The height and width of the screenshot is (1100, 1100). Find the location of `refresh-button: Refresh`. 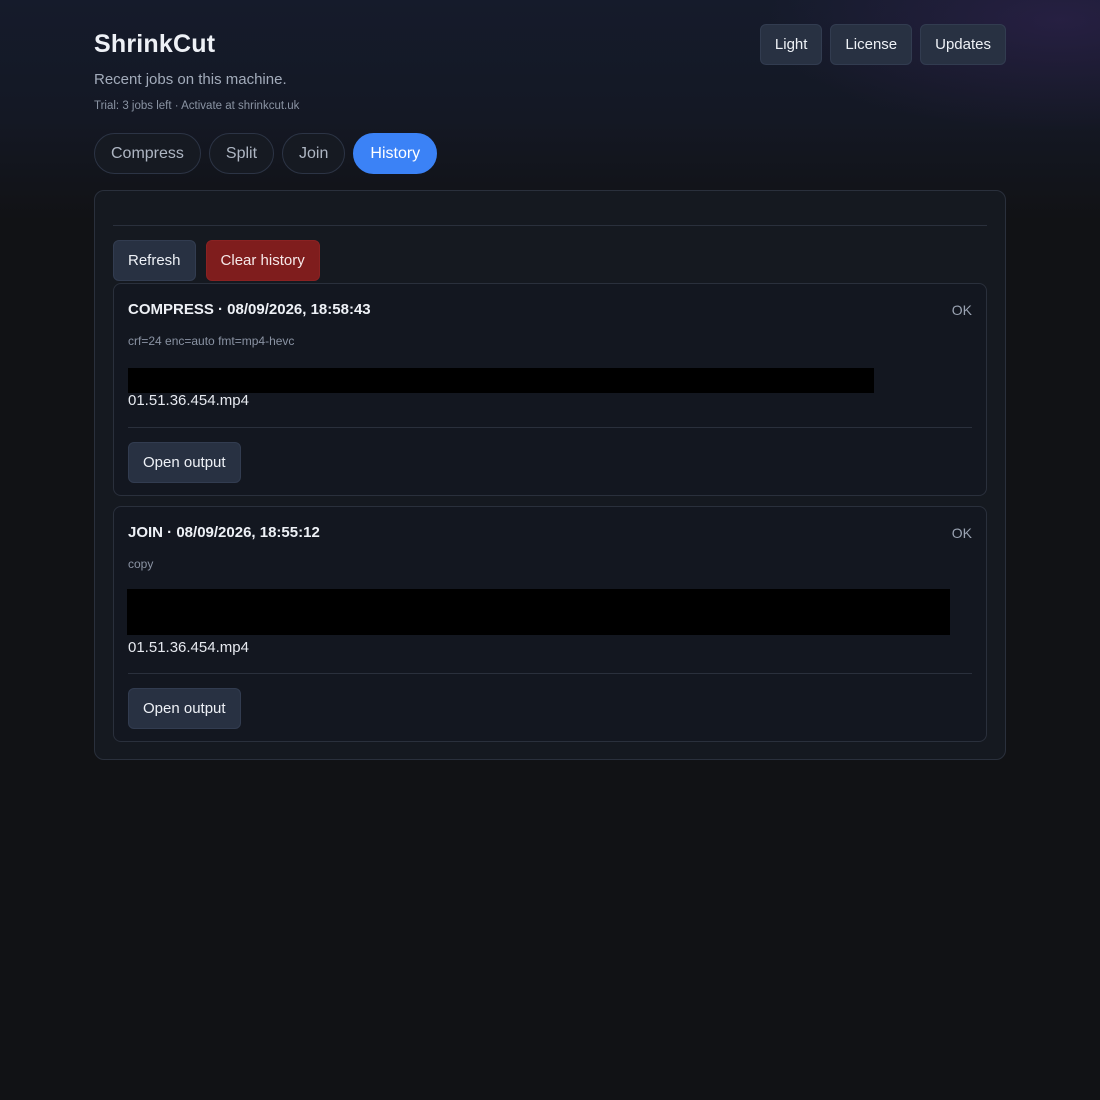

refresh-button: Refresh is located at coordinates (154, 260).